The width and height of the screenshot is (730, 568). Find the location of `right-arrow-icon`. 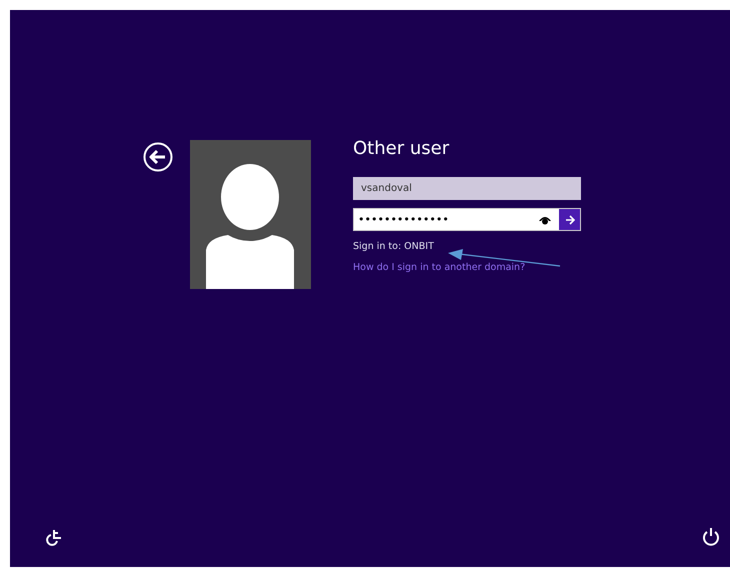

right-arrow-icon is located at coordinates (569, 219).